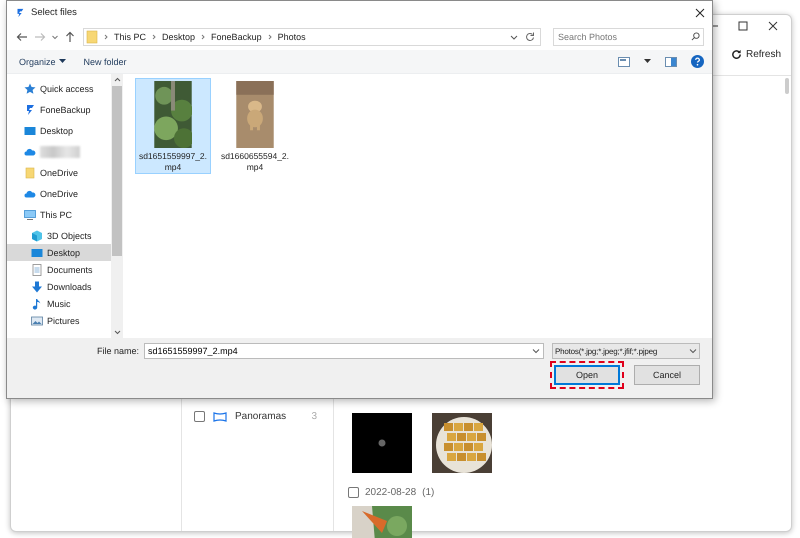  What do you see at coordinates (59, 303) in the screenshot?
I see `nav-item: Music` at bounding box center [59, 303].